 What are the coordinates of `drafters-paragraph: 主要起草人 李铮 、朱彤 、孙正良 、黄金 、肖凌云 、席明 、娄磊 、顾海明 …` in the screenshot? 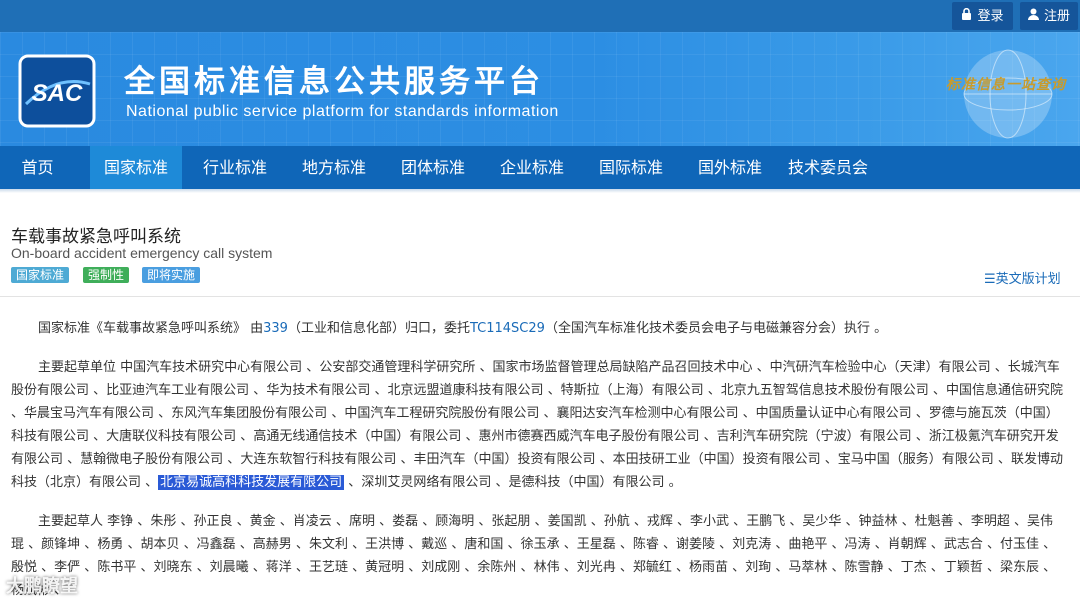 It's located at (538, 556).